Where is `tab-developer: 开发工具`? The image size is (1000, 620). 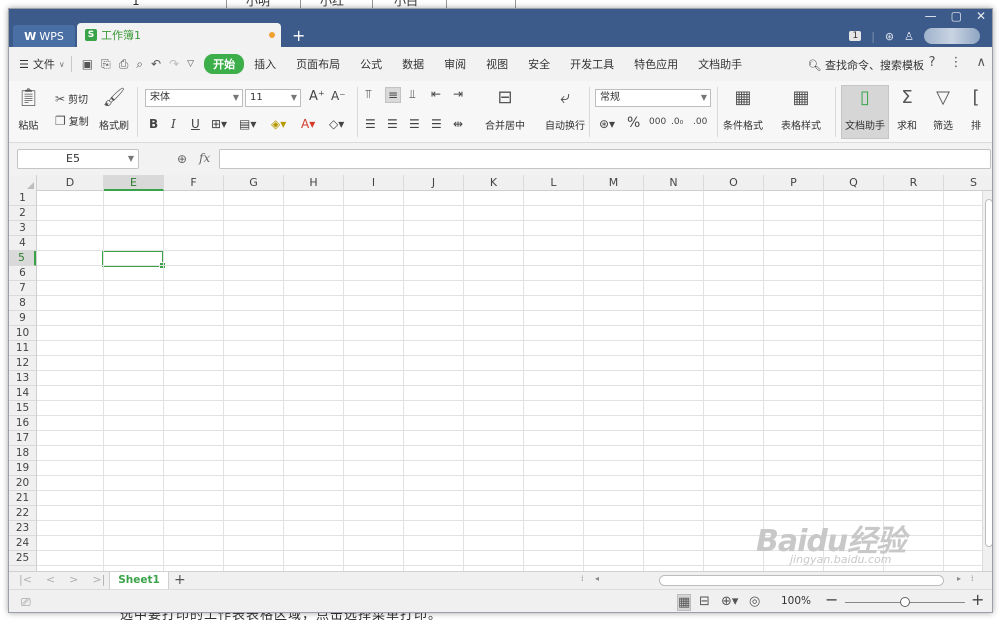
tab-developer: 开发工具 is located at coordinates (592, 64).